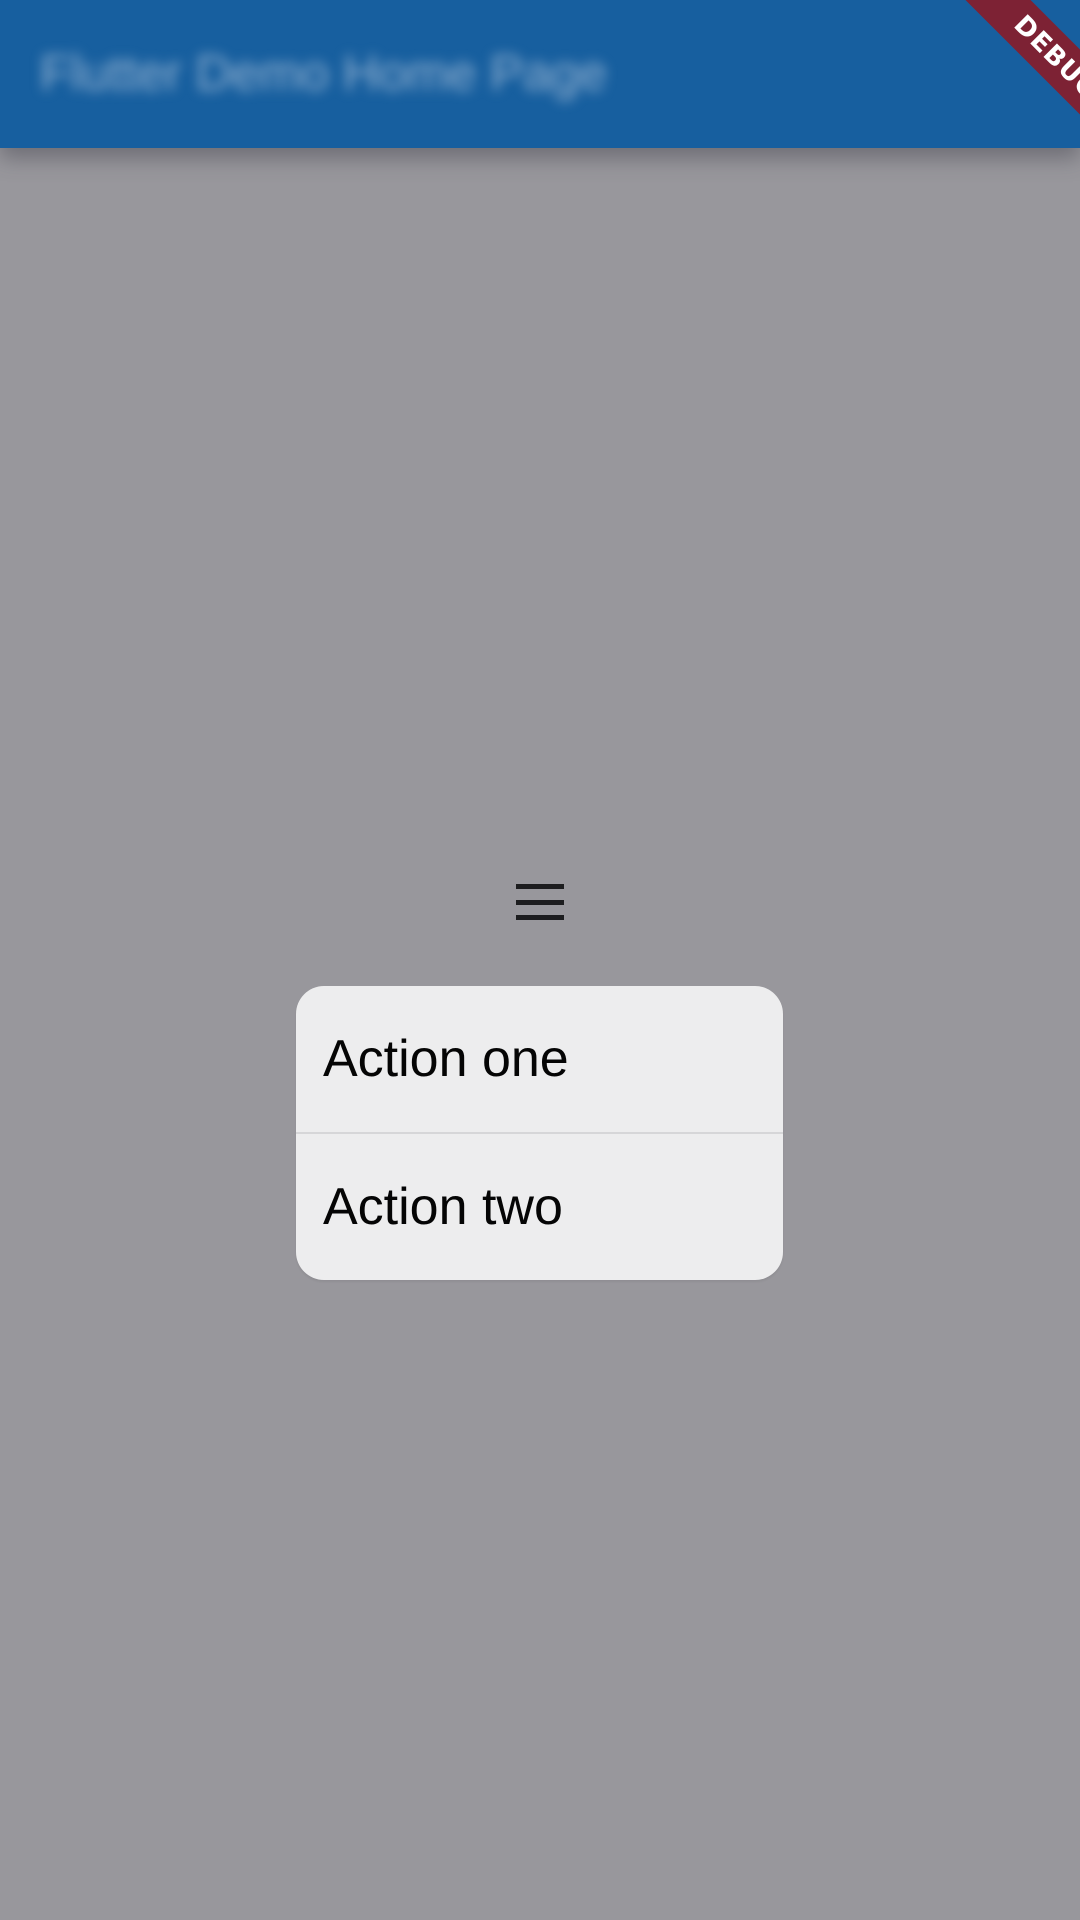  I want to click on action-sheet: Action one Action two, so click(539, 1133).